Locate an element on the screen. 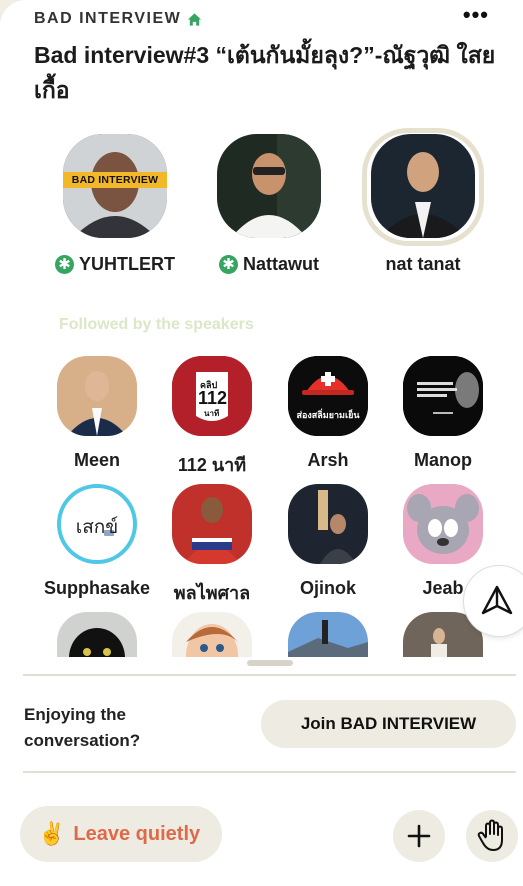 Image resolution: width=523 pixels, height=886 pixels. audience-tile: พลไพศาล is located at coordinates (212, 545).